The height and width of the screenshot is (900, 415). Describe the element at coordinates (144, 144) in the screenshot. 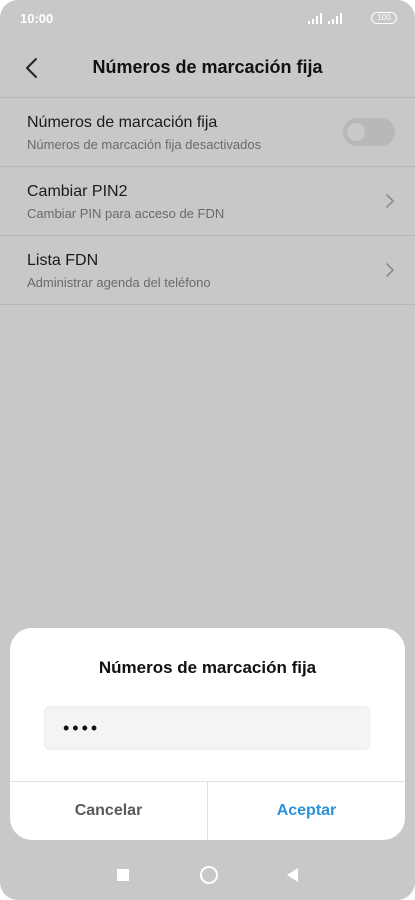

I see `setting-subtitle: Números de marcación fija desactivados` at that location.